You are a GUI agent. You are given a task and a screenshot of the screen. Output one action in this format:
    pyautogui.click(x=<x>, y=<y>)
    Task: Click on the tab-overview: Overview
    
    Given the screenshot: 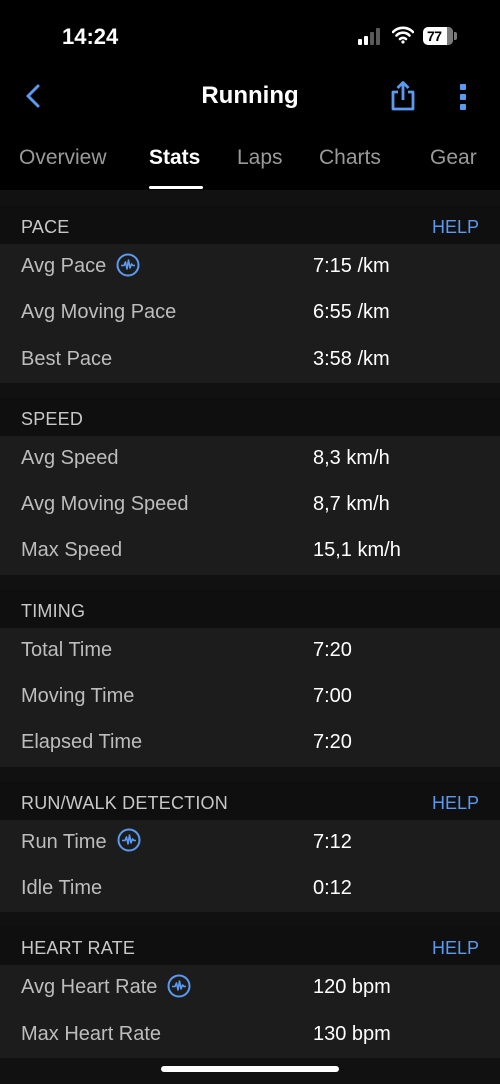 What is the action you would take?
    pyautogui.click(x=63, y=158)
    